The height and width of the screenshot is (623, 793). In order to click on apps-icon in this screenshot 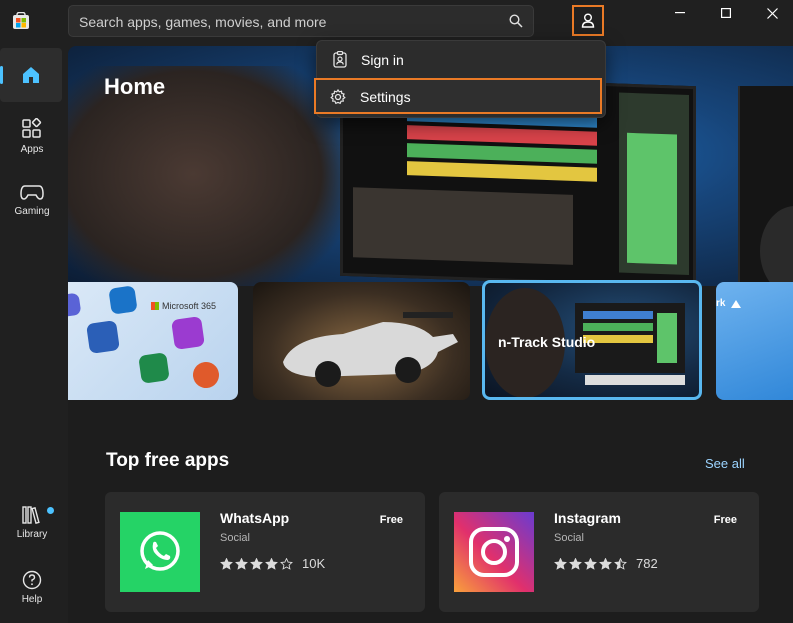, I will do `click(32, 128)`.